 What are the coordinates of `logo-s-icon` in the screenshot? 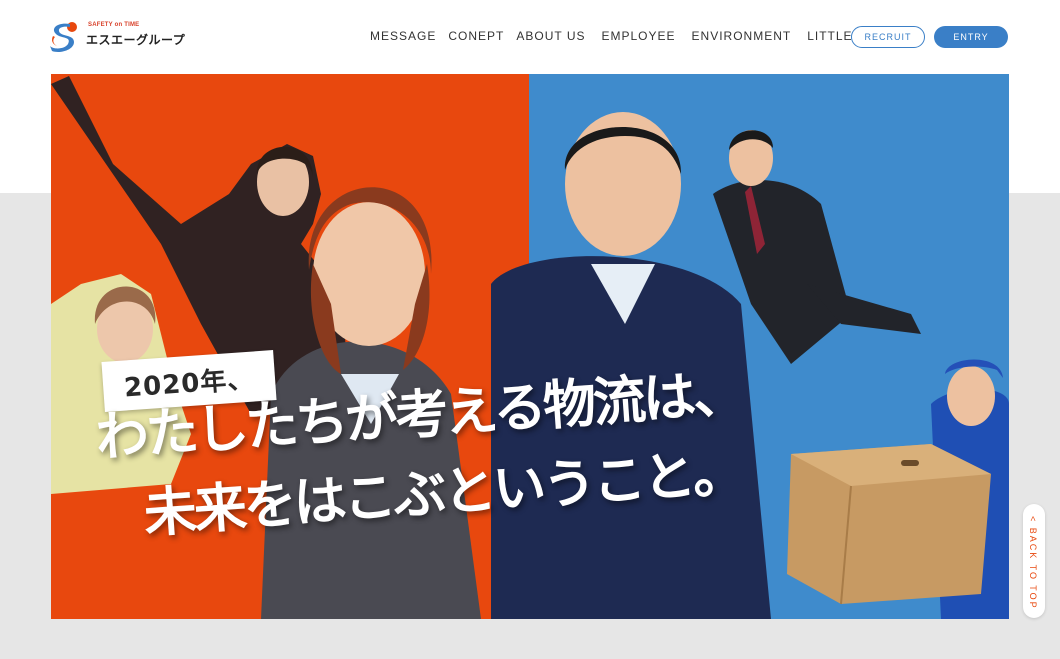 It's located at (63, 37).